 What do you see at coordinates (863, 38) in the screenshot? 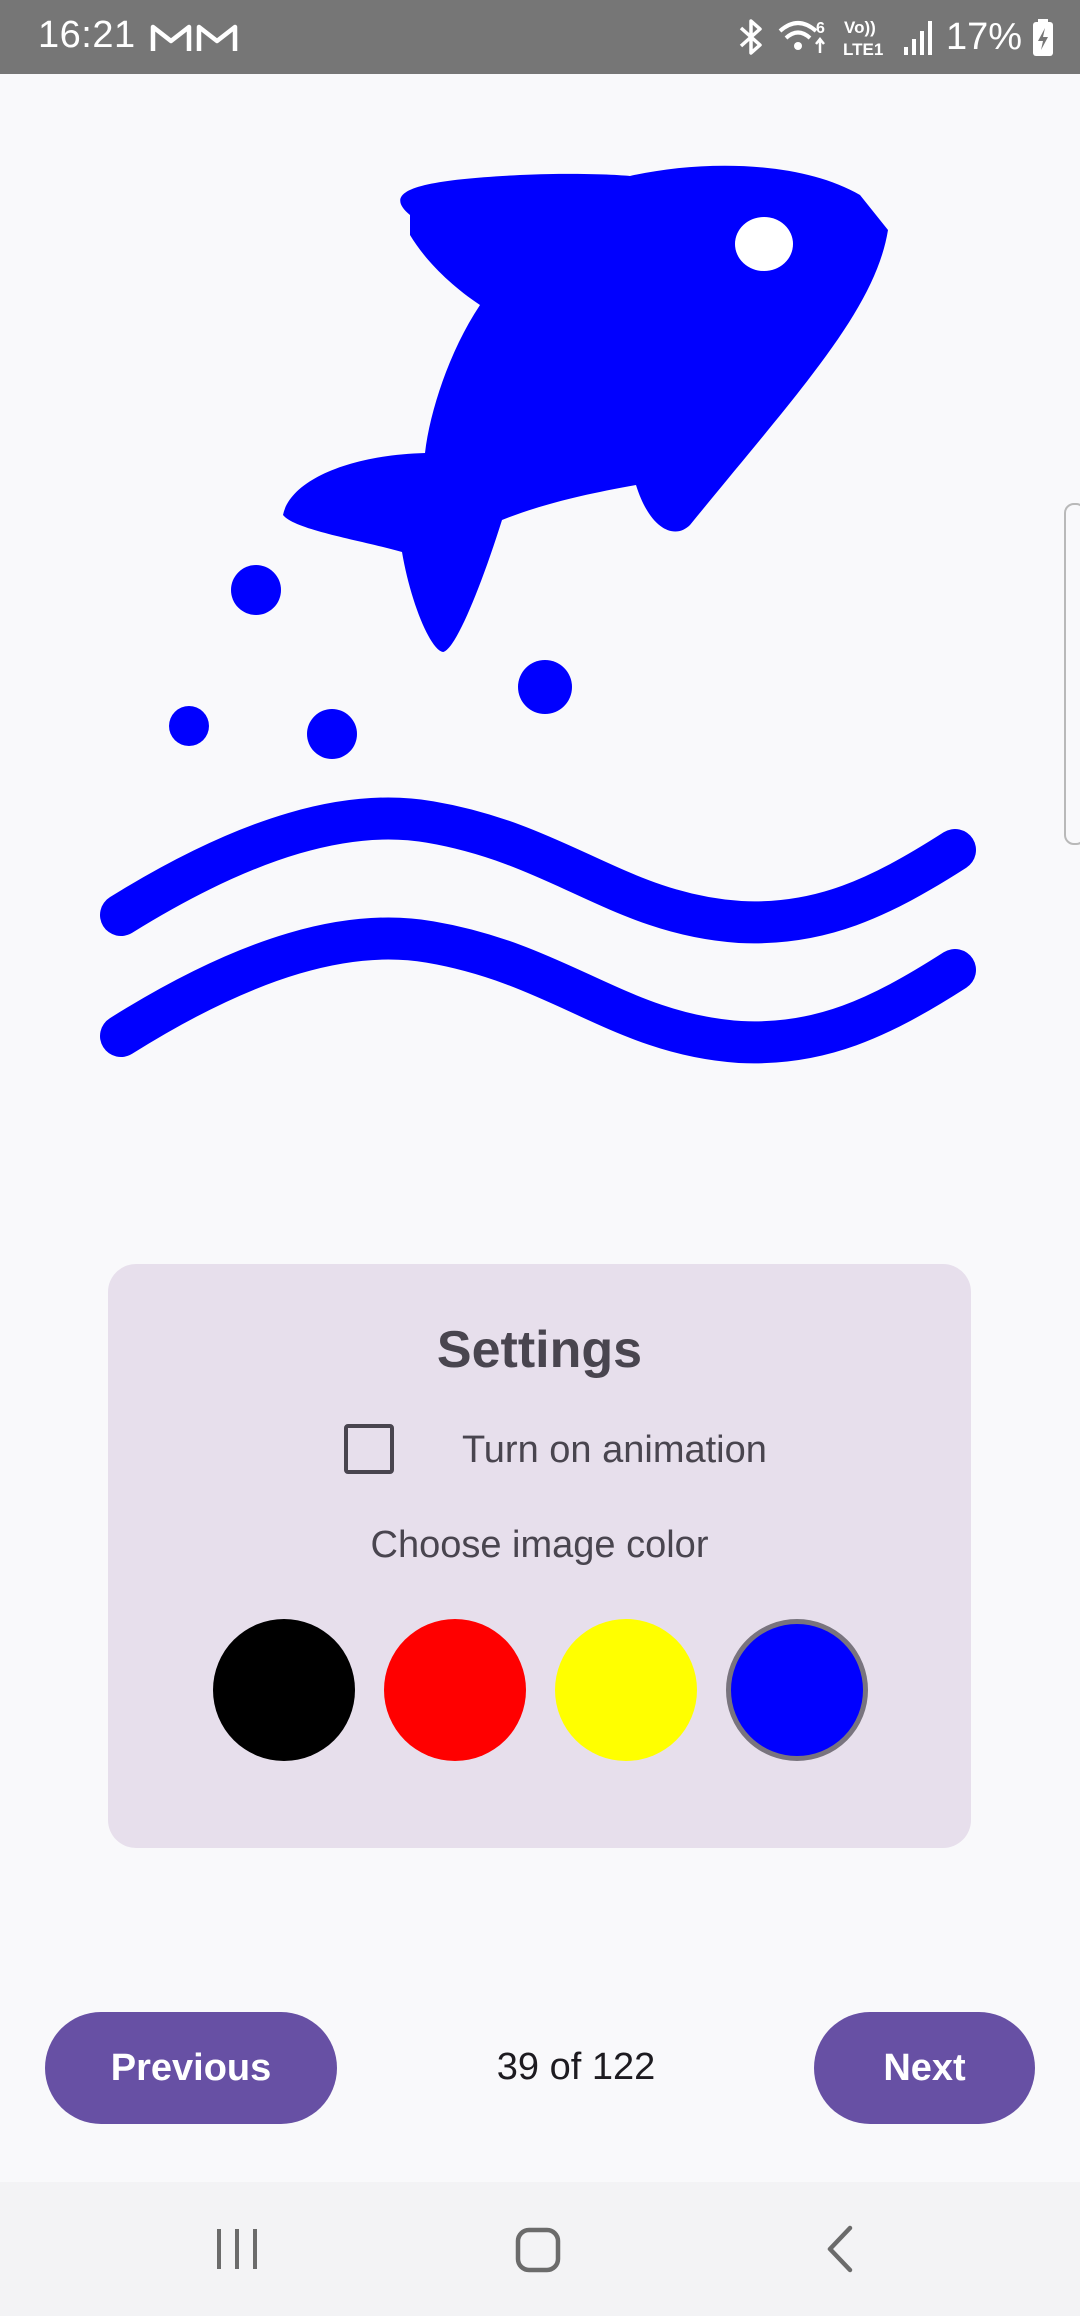
I see `volte-icon: Vo)) LTE1` at bounding box center [863, 38].